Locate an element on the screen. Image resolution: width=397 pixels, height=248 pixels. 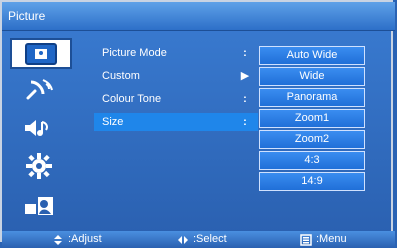
satellite-dish-icon is located at coordinates (39, 88).